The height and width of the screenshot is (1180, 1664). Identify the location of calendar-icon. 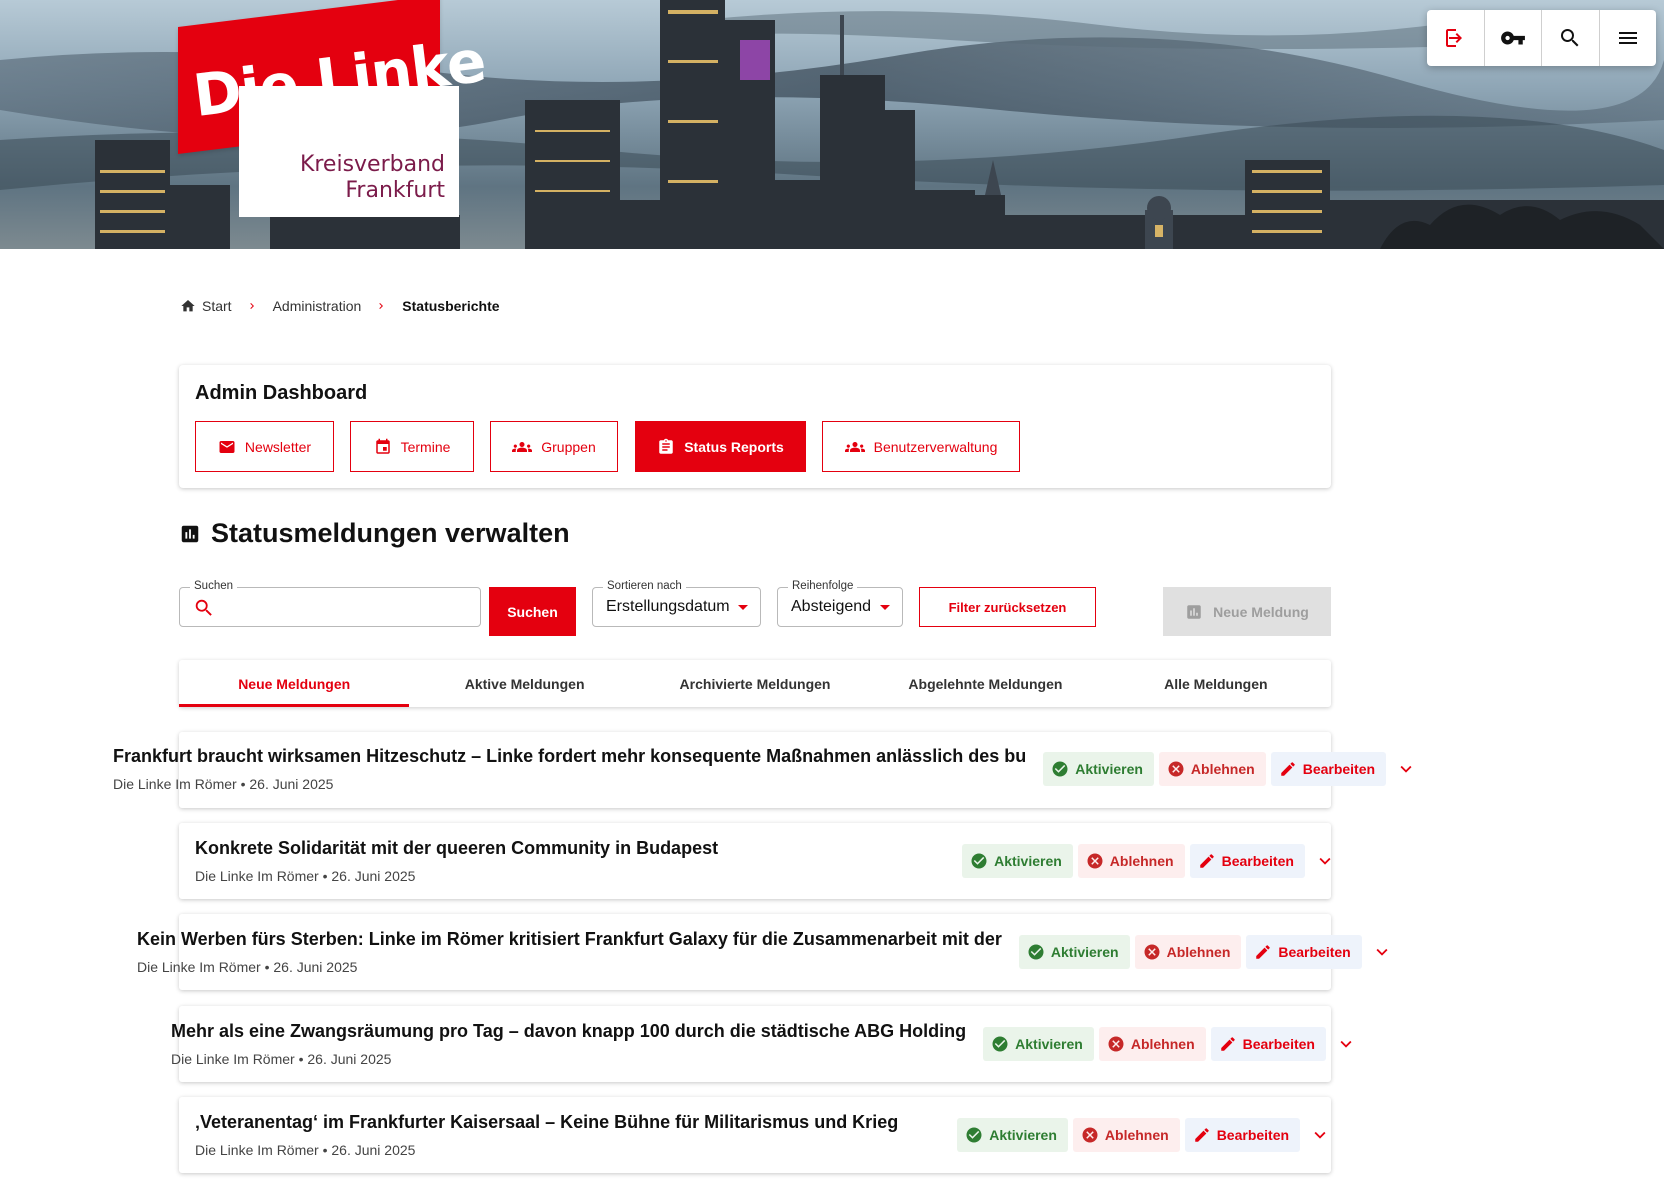
(382, 446).